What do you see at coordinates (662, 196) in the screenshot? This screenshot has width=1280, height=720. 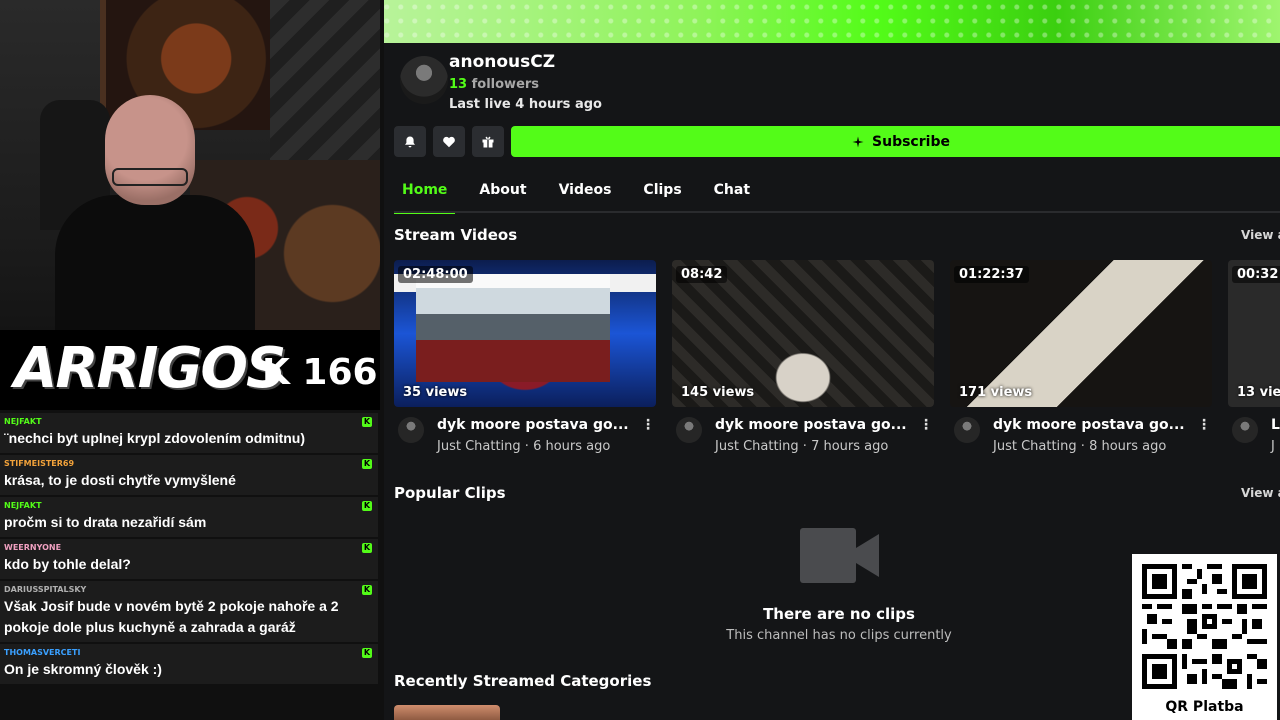 I see `tab-clips: Clips` at bounding box center [662, 196].